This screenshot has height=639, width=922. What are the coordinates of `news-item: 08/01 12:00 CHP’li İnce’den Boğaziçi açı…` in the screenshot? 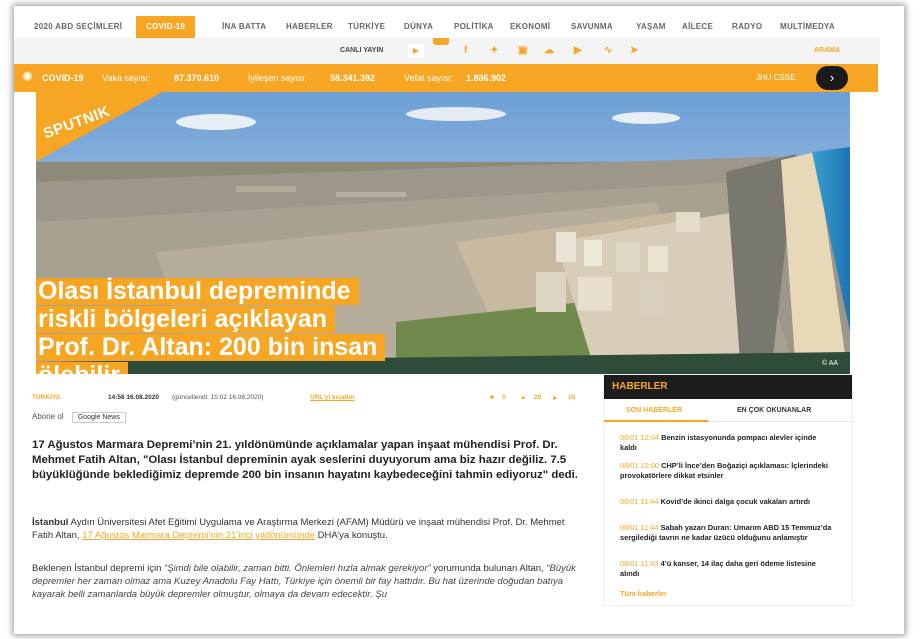 It's located at (727, 471).